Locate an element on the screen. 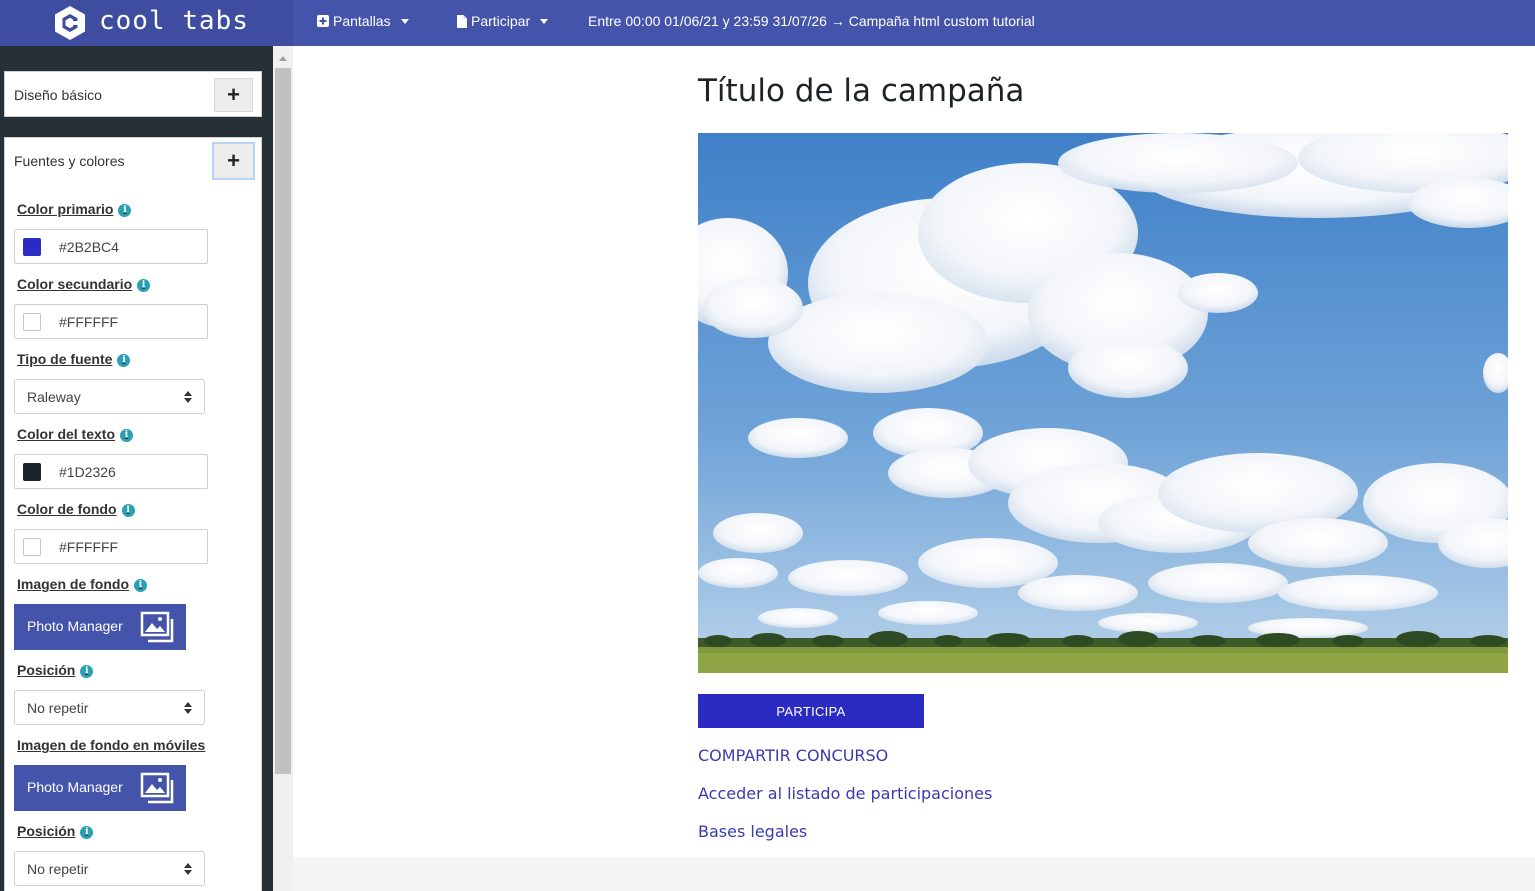 This screenshot has height=891, width=1535. panel-fonts-title: Fuentes y colores is located at coordinates (69, 161).